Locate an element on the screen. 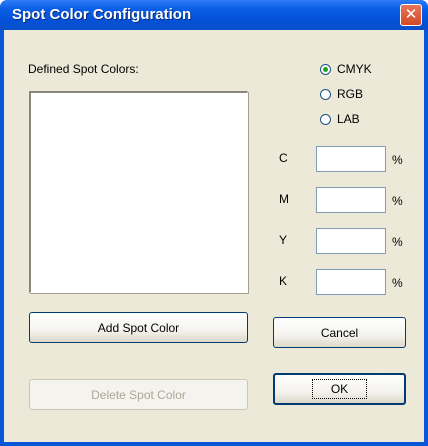 Image resolution: width=428 pixels, height=446 pixels. field-label-y: Y is located at coordinates (283, 240).